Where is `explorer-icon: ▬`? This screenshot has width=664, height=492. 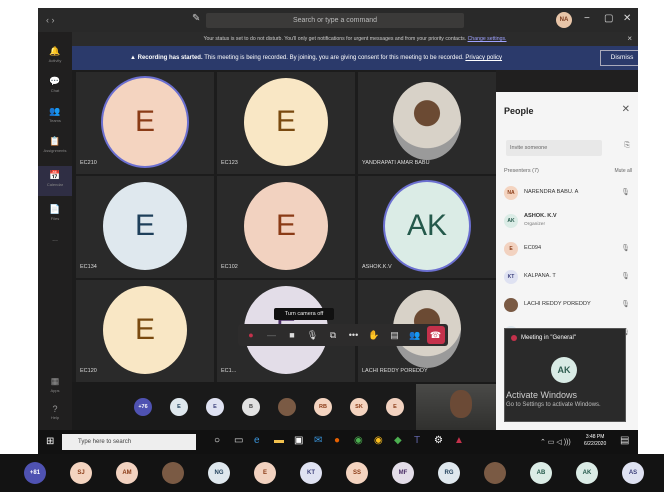 explorer-icon: ▬ is located at coordinates (279, 440).